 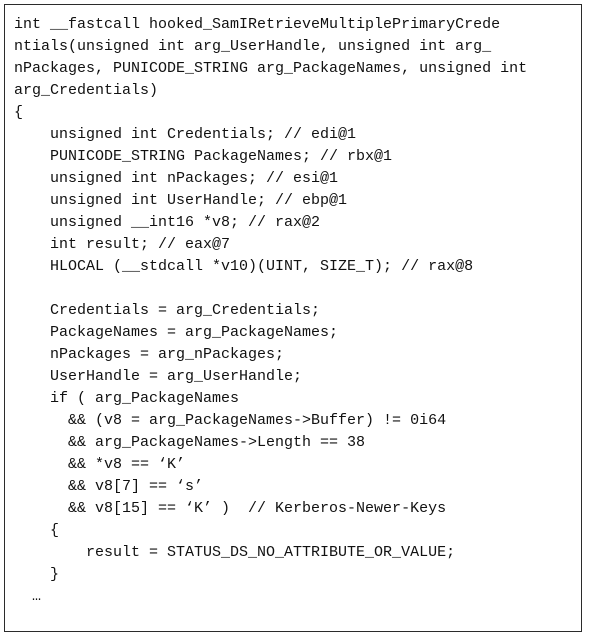 What do you see at coordinates (86, 90) in the screenshot?
I see `code-line: arg_Credentials)` at bounding box center [86, 90].